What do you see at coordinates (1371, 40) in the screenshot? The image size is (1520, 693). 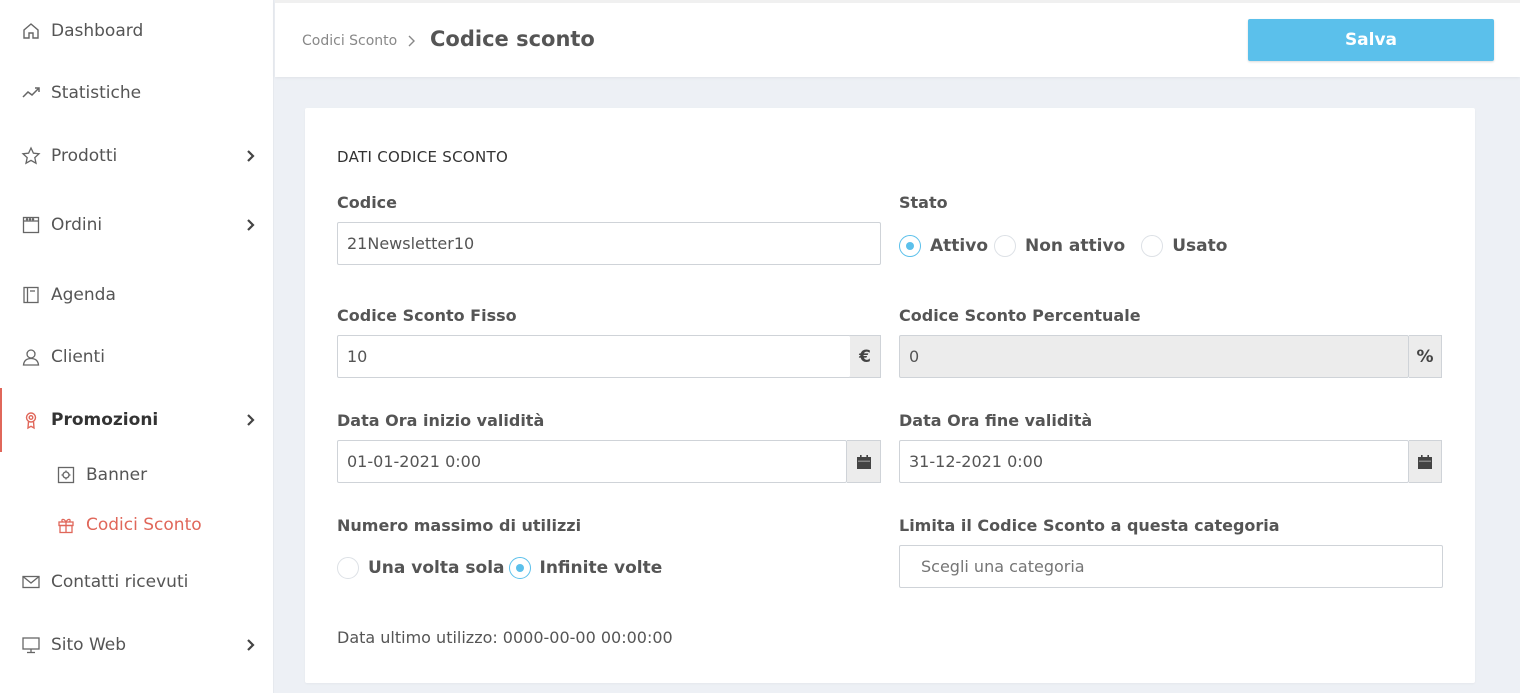 I see `save-button: Salva` at bounding box center [1371, 40].